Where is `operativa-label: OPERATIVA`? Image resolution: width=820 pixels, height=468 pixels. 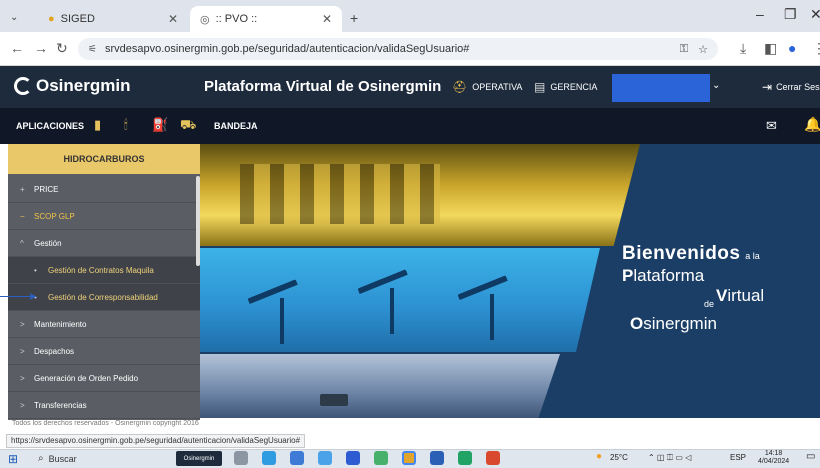
operativa-label: OPERATIVA is located at coordinates (497, 87).